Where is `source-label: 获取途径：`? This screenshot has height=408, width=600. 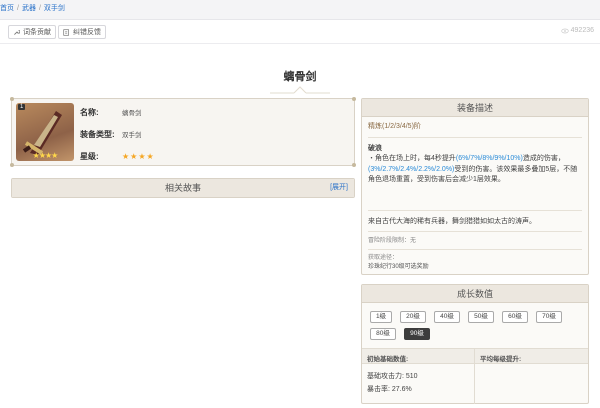
source-label: 获取途径： is located at coordinates (383, 257).